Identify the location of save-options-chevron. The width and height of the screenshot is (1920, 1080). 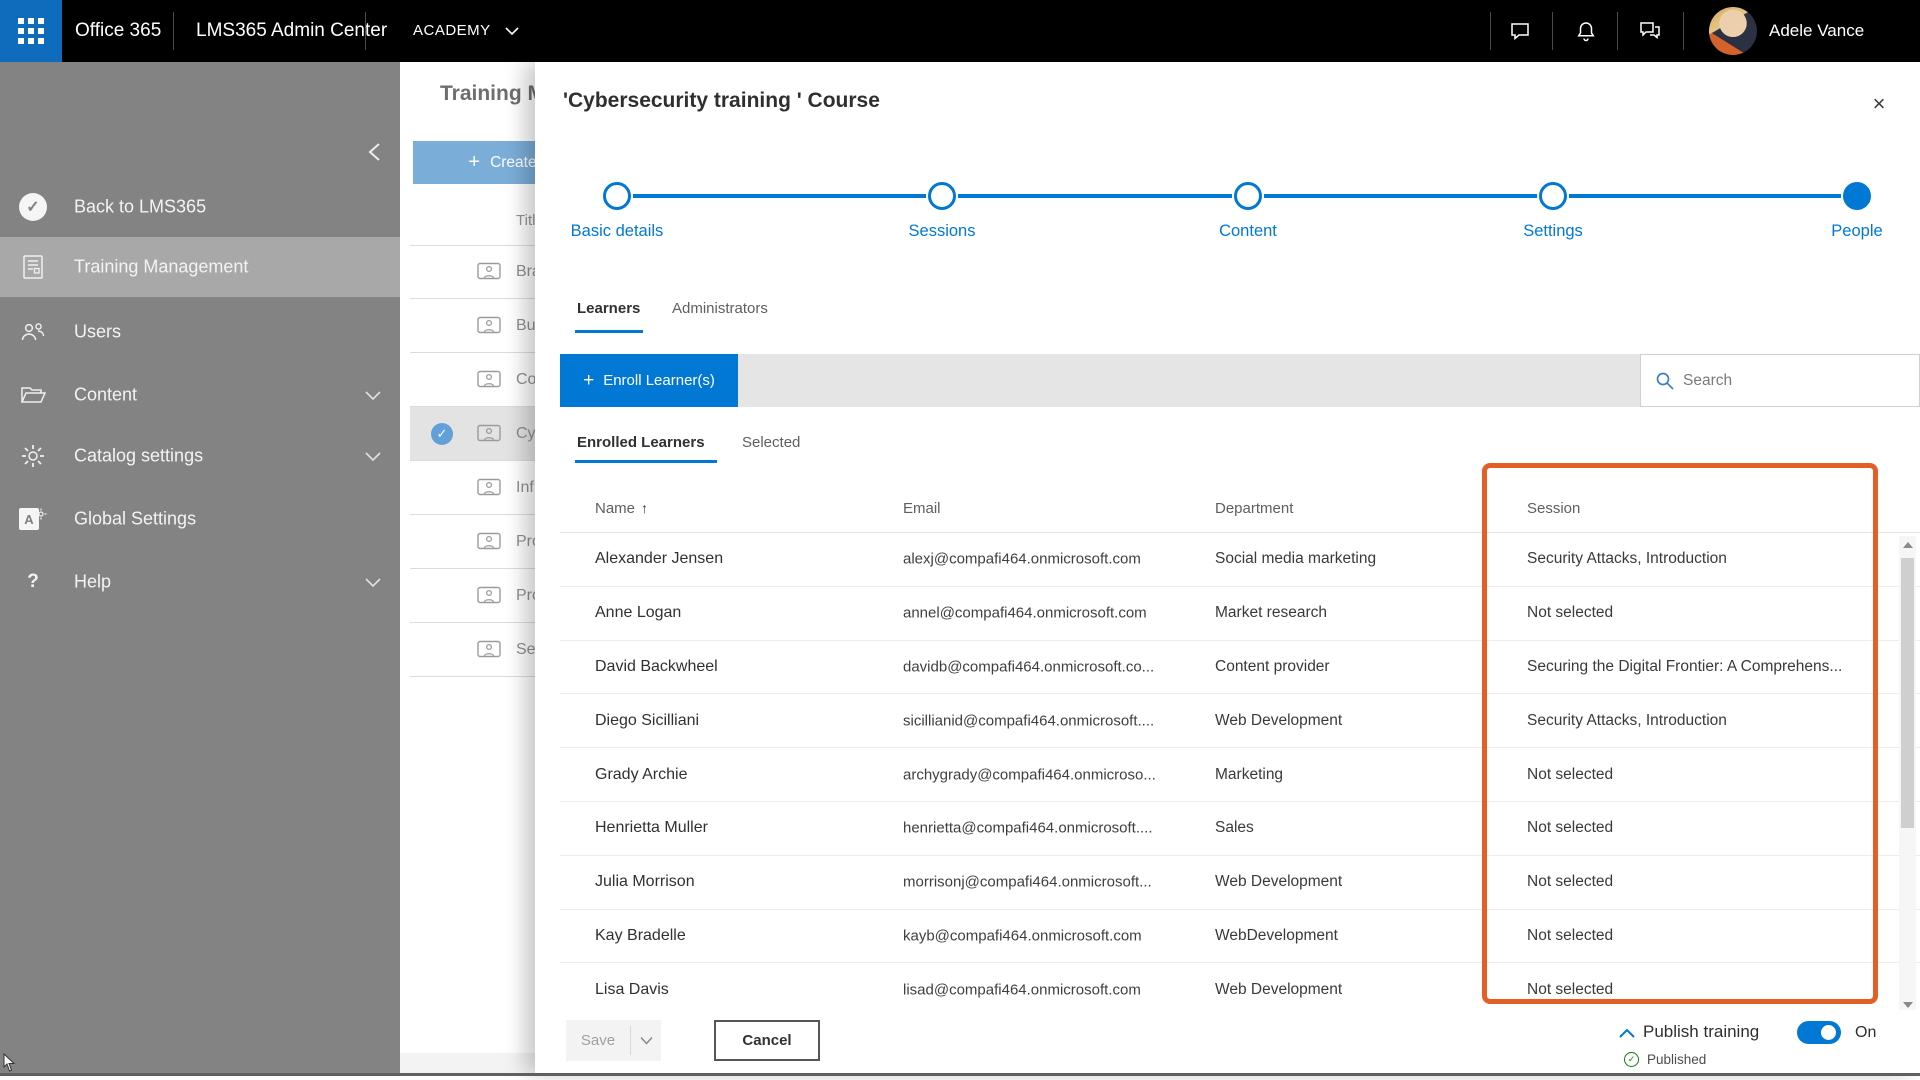
(646, 1040).